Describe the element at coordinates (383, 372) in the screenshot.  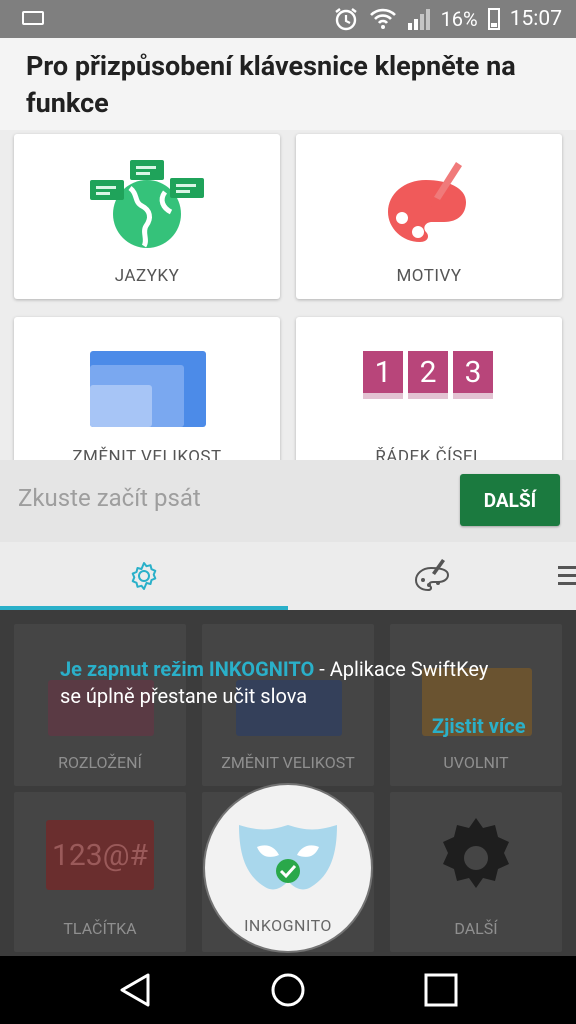
I see `number-key: 1` at that location.